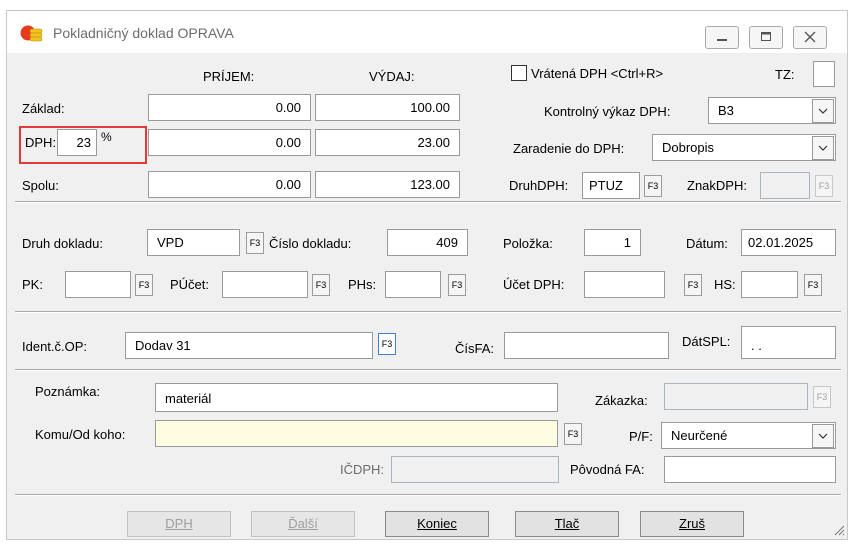 This screenshot has width=854, height=549. Describe the element at coordinates (31, 33) in the screenshot. I see `app-logo-icon` at that location.